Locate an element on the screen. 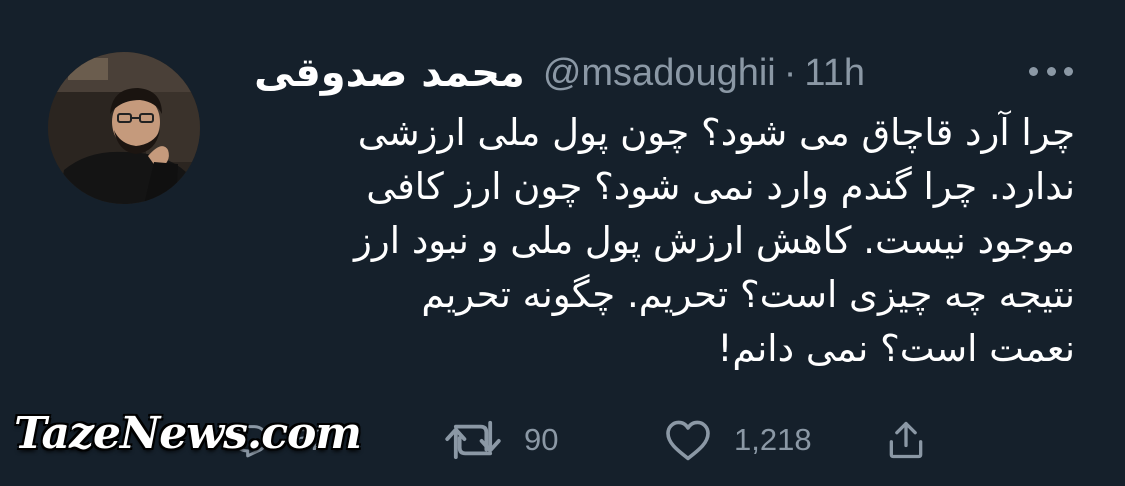 This screenshot has height=486, width=1125. share-button is located at coordinates (906, 440).